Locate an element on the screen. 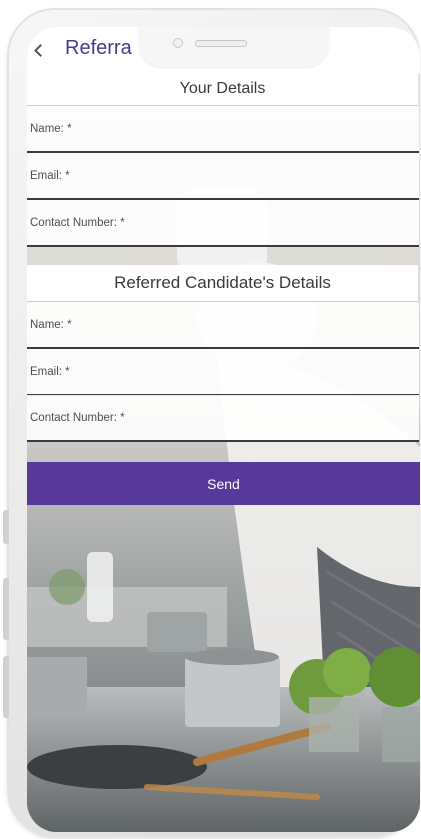 This screenshot has height=839, width=421. your-email-input is located at coordinates (223, 175).